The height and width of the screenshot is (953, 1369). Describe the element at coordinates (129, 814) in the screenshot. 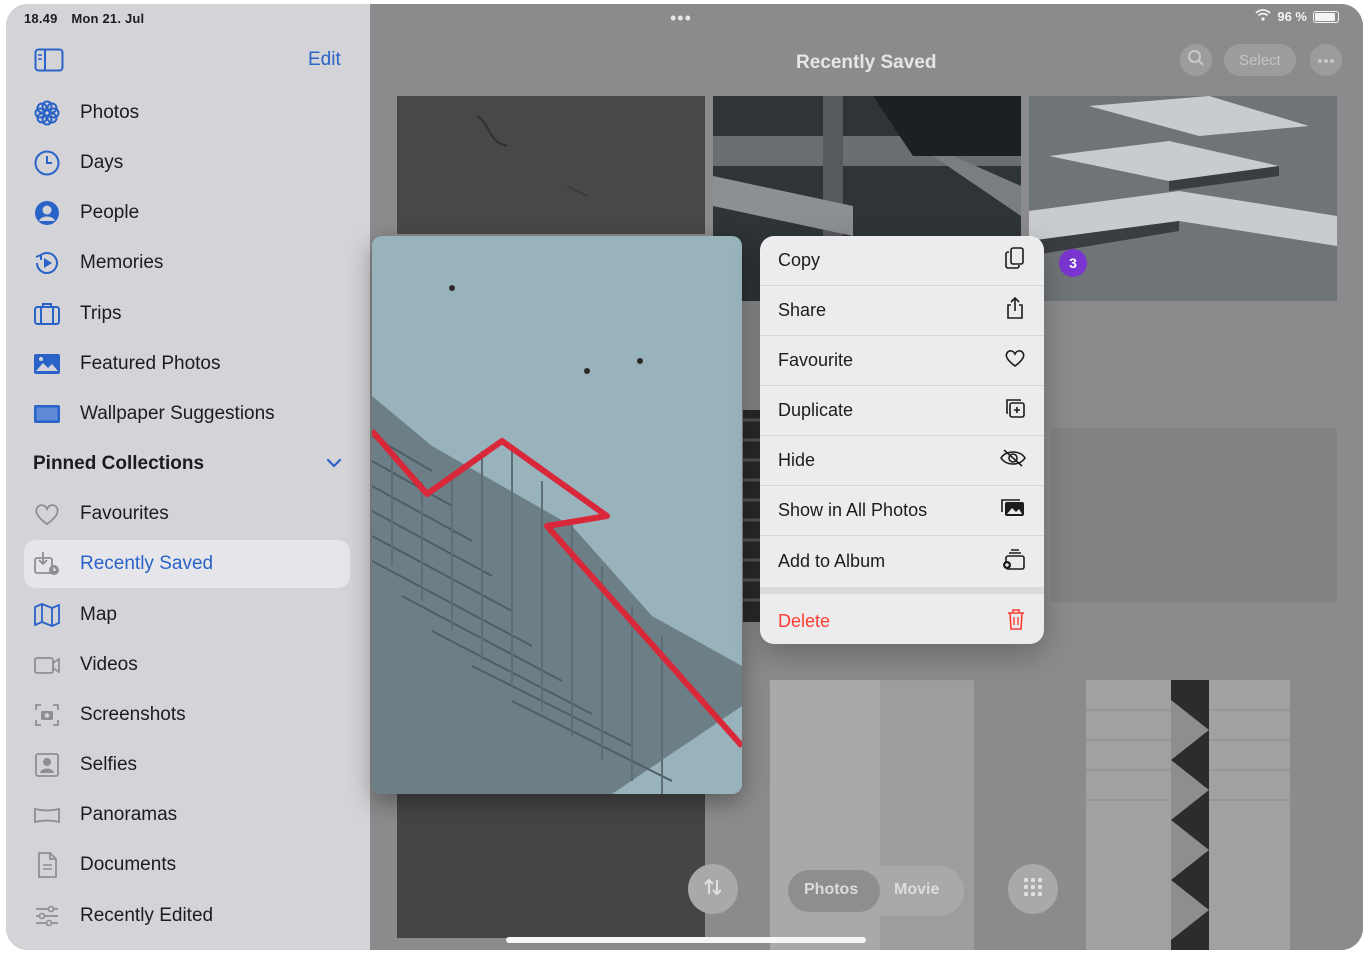

I see `sidebar-item-label: Panoramas` at that location.